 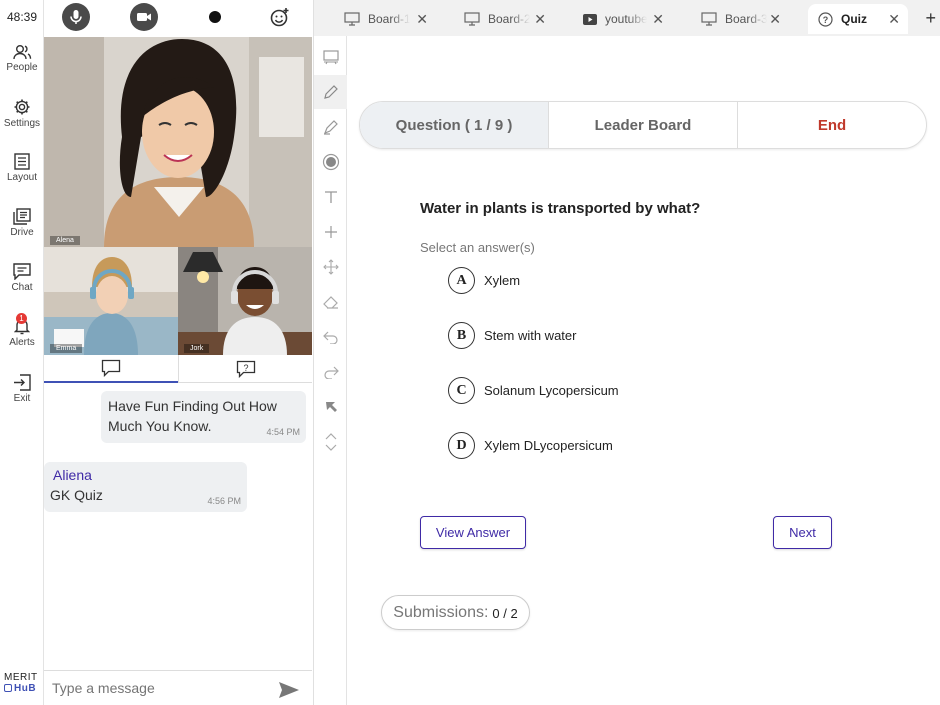 I want to click on layout-icon, so click(x=22, y=161).